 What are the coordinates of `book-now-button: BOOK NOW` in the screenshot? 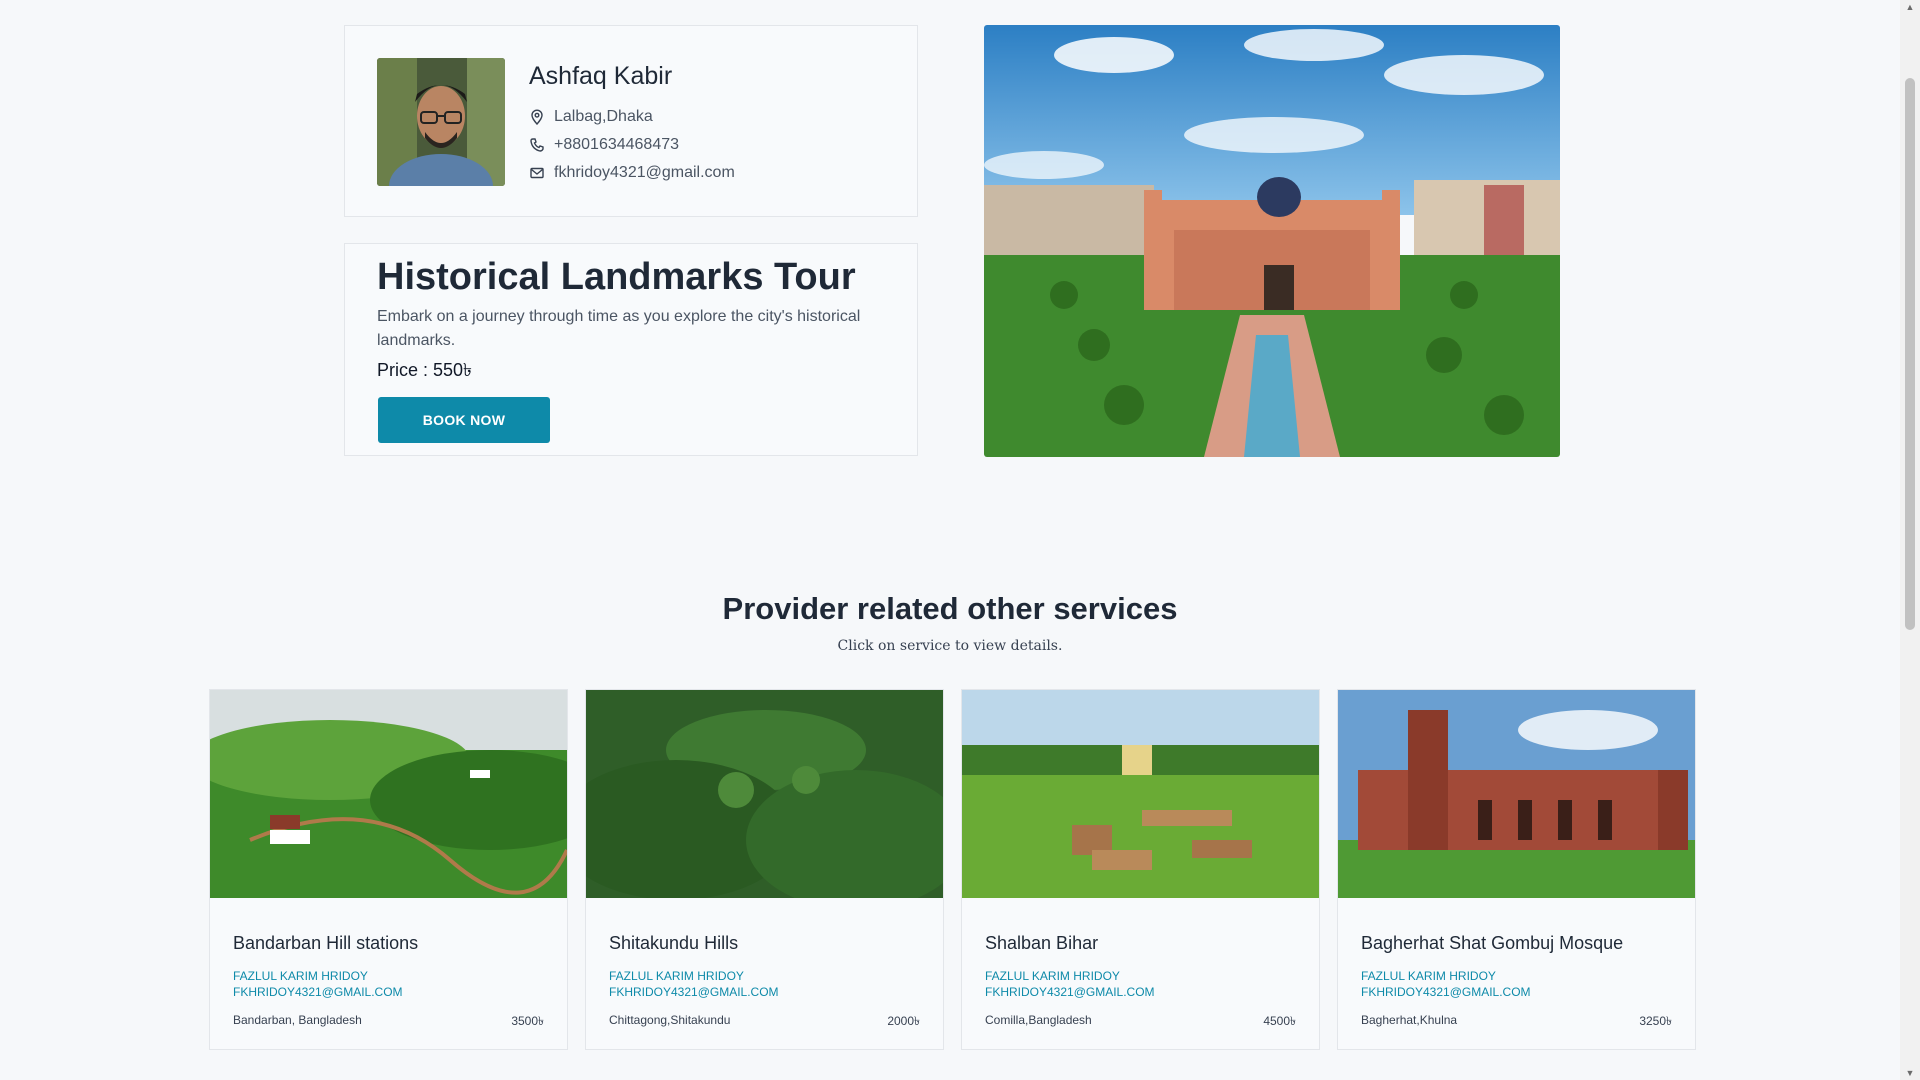 It's located at (464, 420).